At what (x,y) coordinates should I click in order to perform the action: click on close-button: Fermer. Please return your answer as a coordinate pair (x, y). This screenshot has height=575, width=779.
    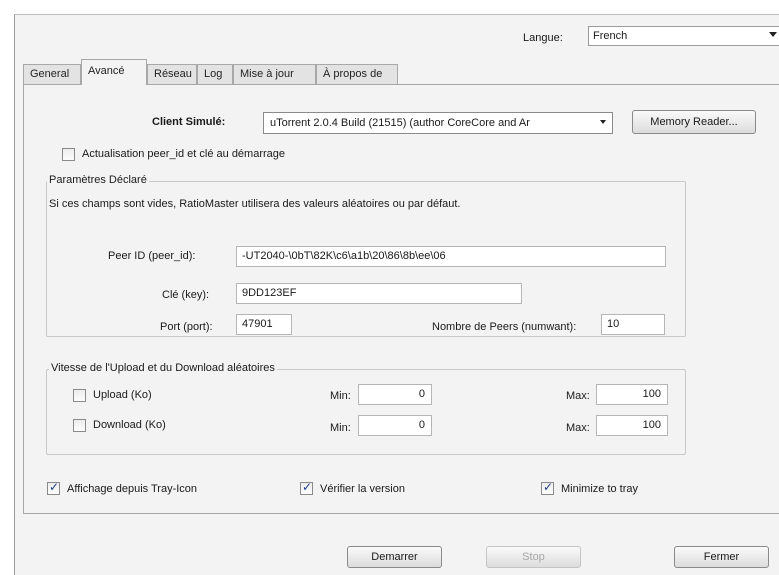
    Looking at the image, I should click on (721, 557).